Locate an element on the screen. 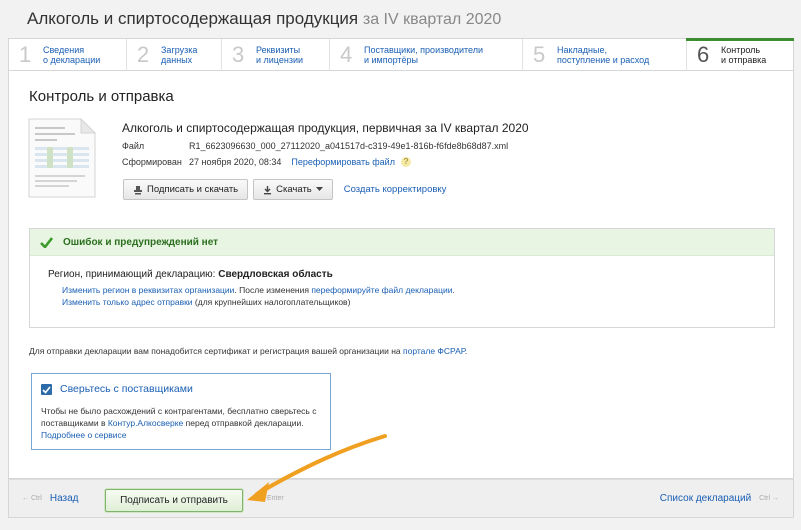 The image size is (801, 530). section-title: Контроль и отправка is located at coordinates (101, 96).